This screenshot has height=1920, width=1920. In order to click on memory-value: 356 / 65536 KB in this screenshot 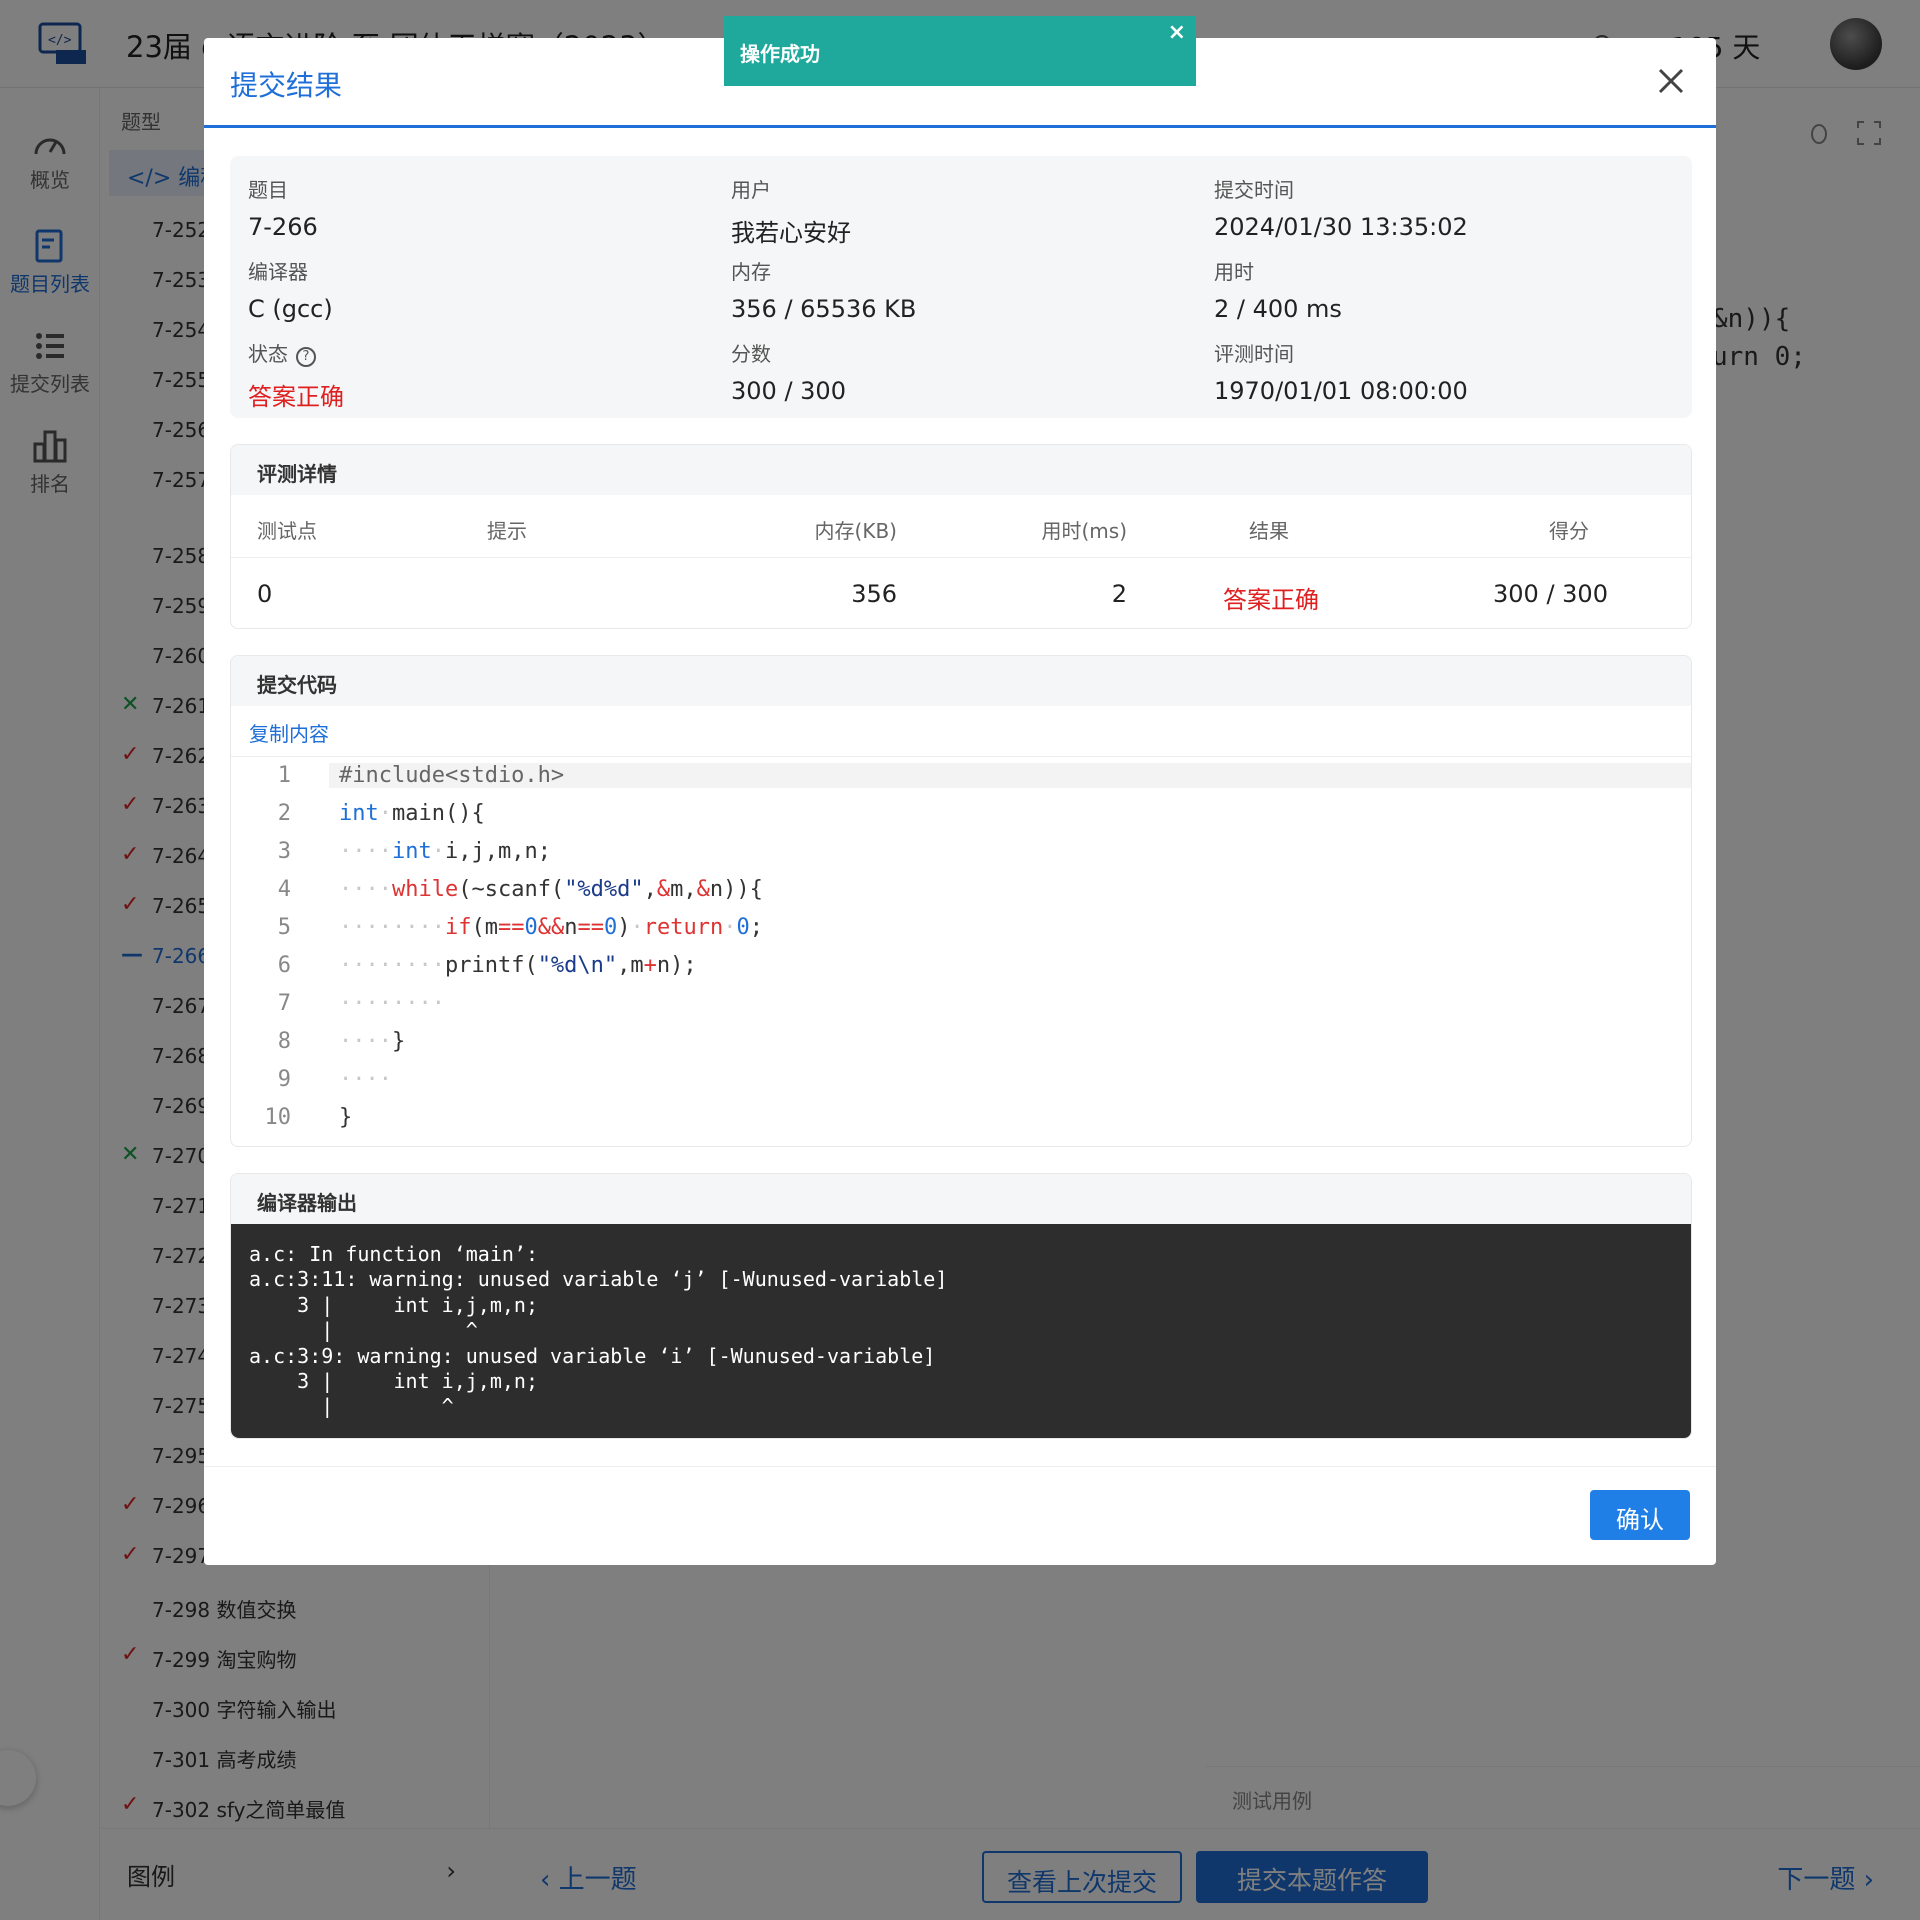, I will do `click(824, 309)`.